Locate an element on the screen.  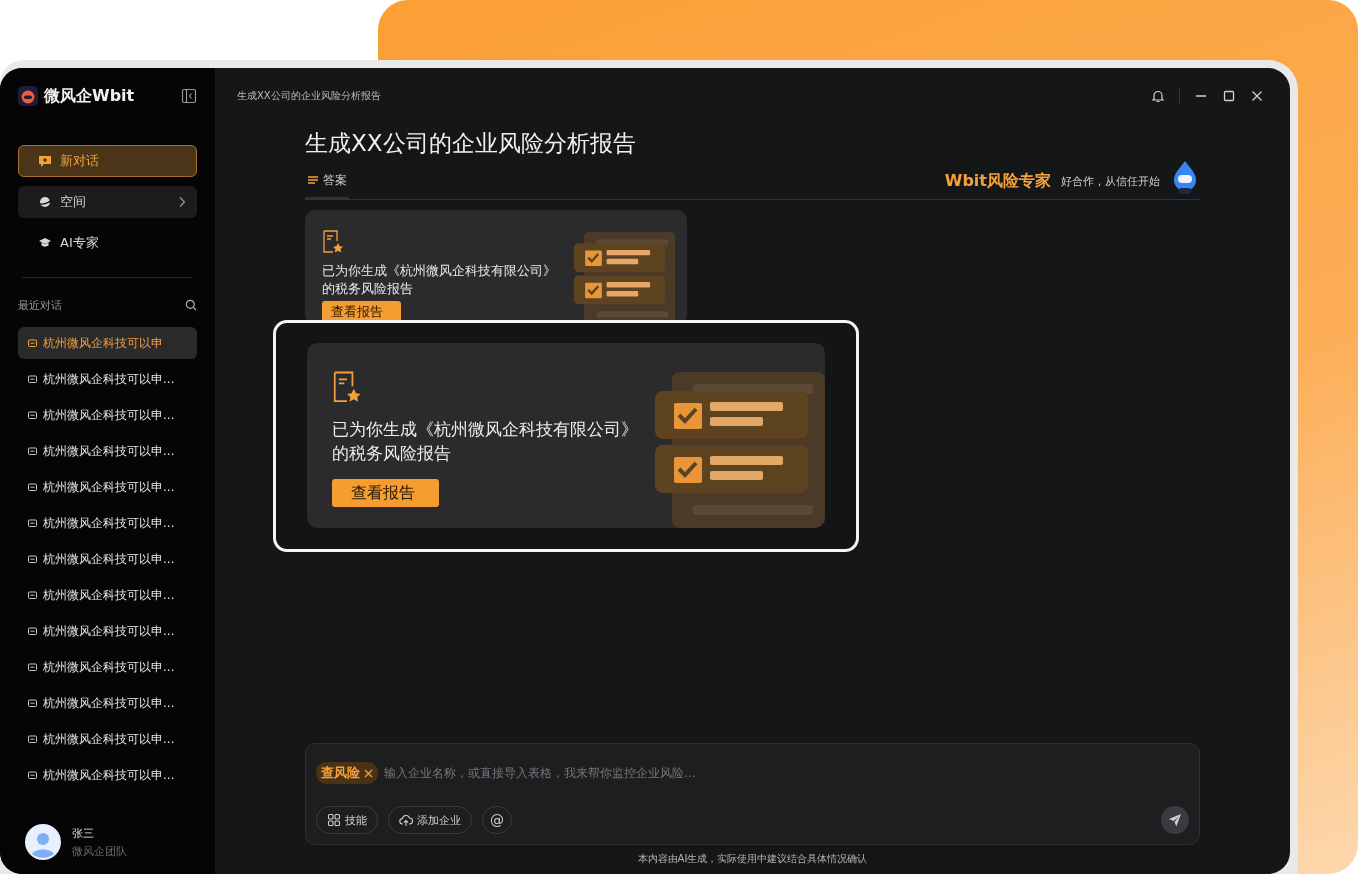
section-title: 最近对话 is located at coordinates (40, 305).